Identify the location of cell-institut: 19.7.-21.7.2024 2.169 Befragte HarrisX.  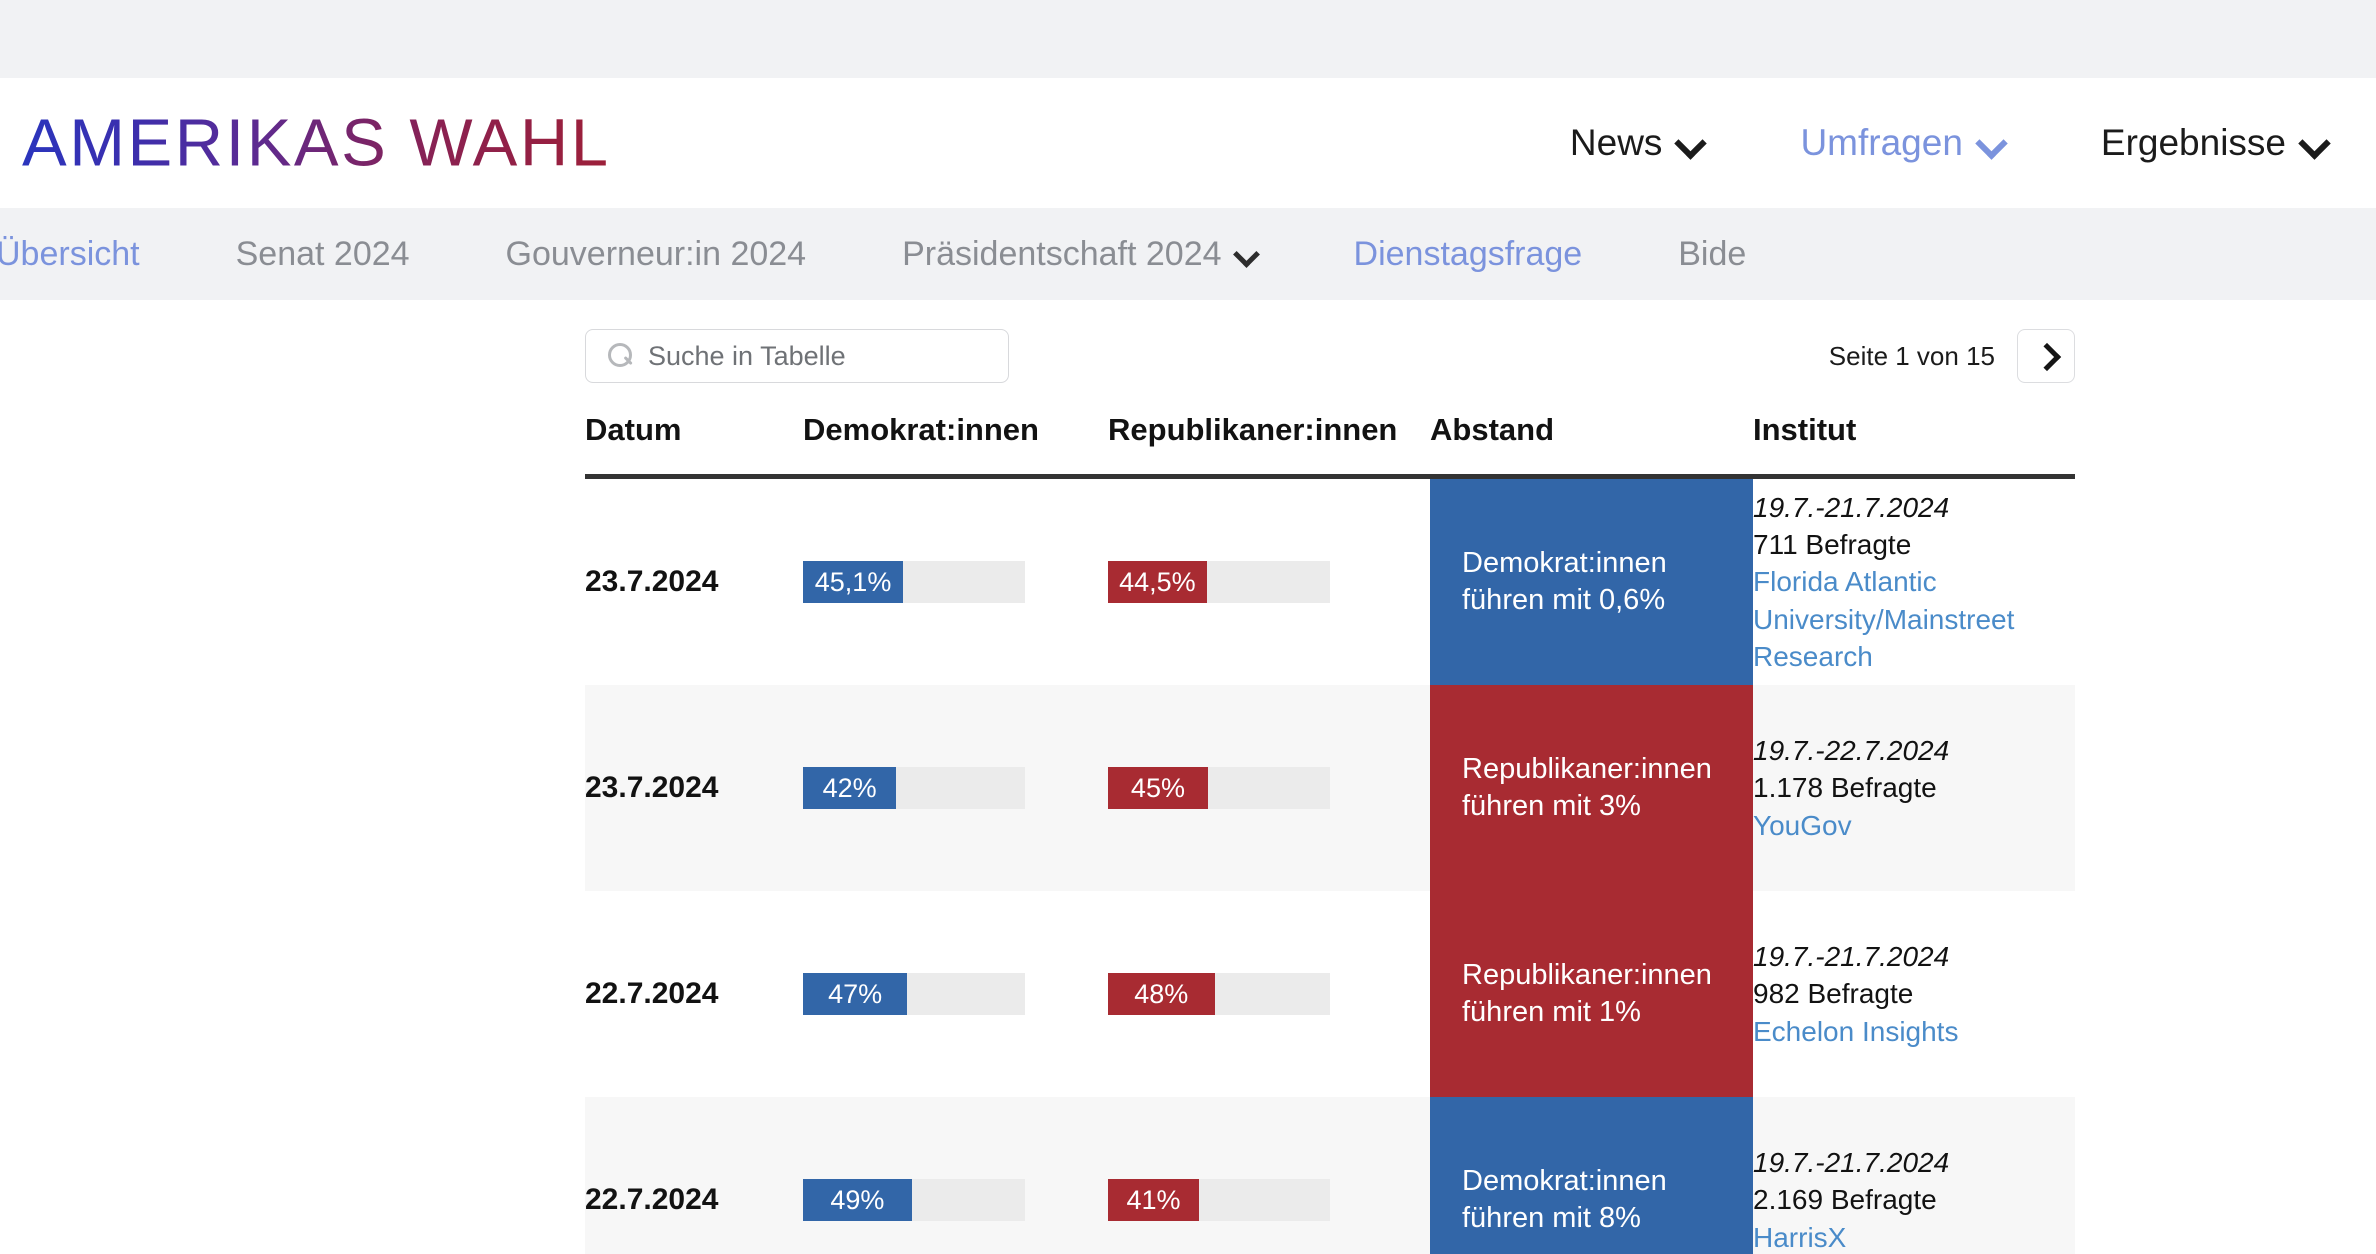
(1914, 1175).